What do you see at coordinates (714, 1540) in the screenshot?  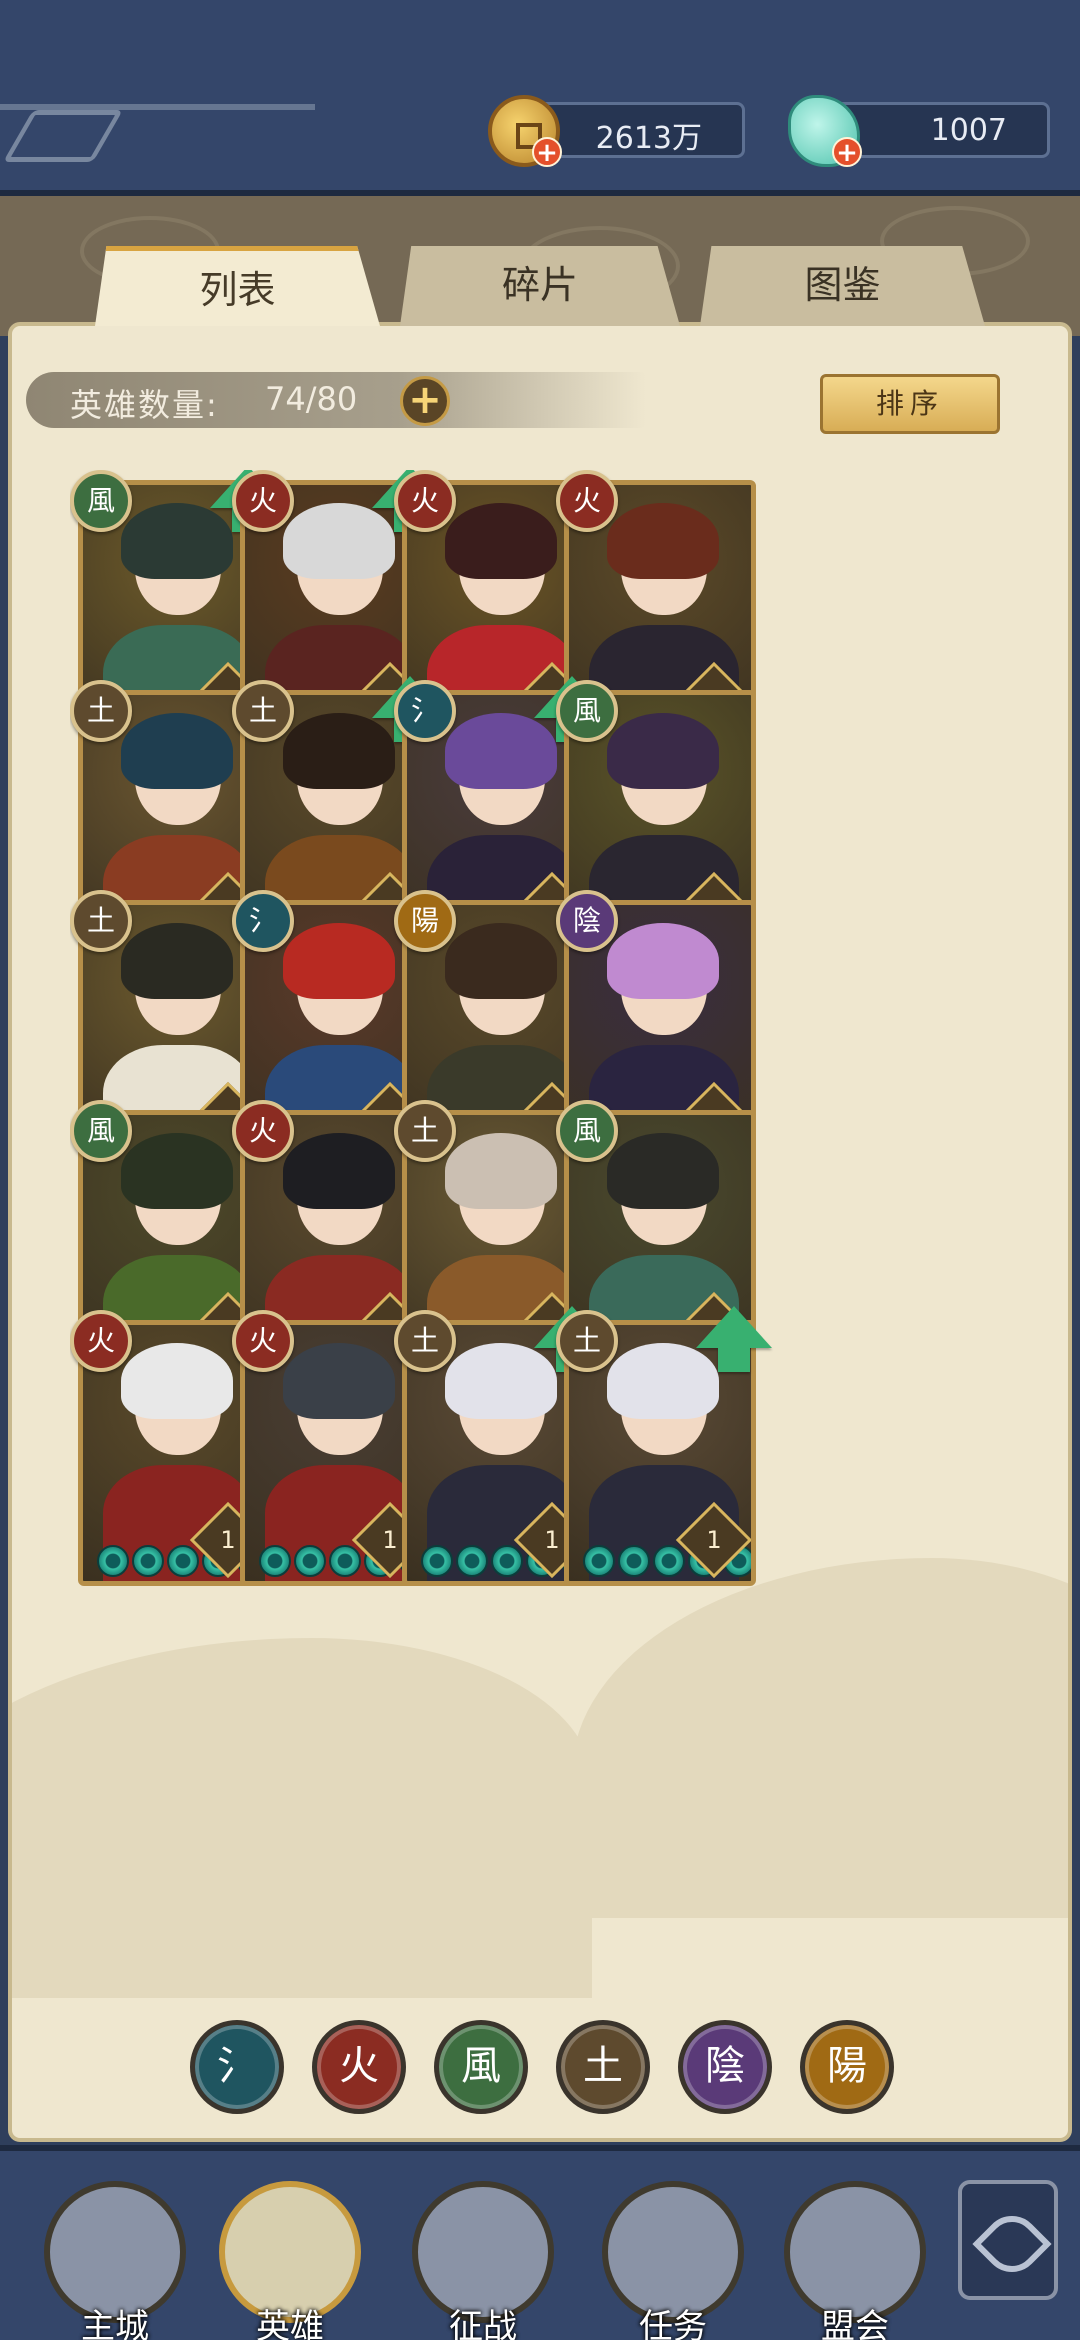 I see `hero-level: 1` at bounding box center [714, 1540].